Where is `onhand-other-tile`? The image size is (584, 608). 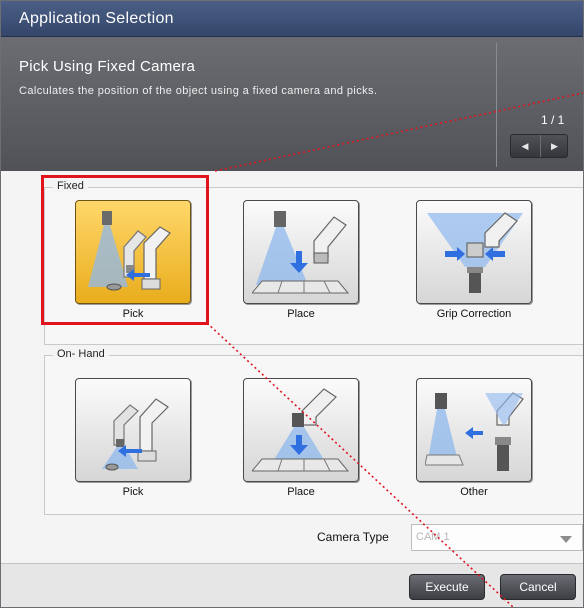 onhand-other-tile is located at coordinates (474, 430).